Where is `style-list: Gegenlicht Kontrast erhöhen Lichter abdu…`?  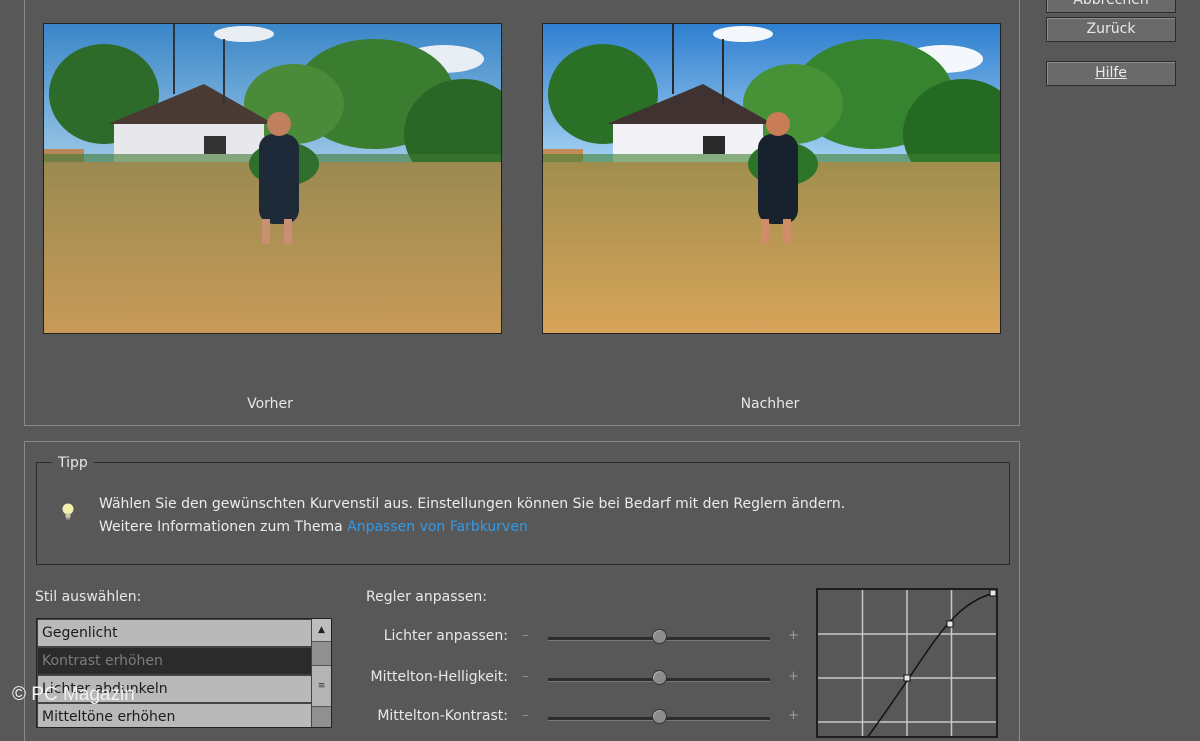 style-list: Gegenlicht Kontrast erhöhen Lichter abdu… is located at coordinates (184, 673).